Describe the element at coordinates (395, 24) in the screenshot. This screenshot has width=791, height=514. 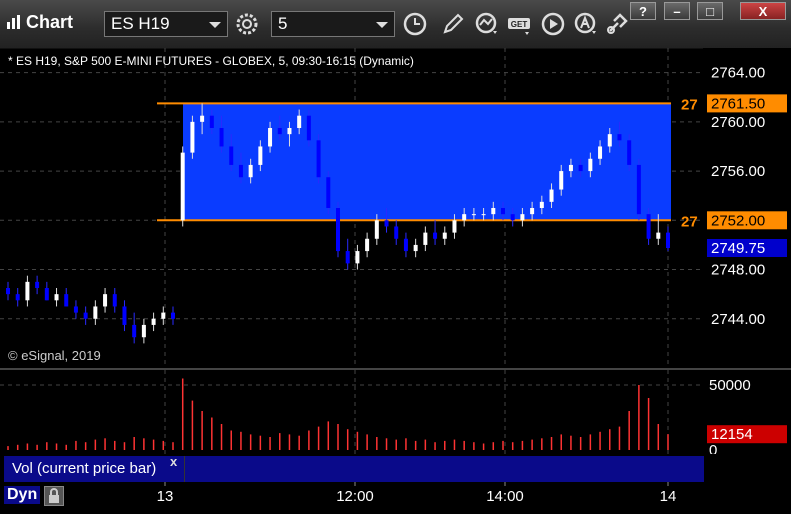
I see `chart-toolbar: Chart ES H19 5 GET ? – □ X` at that location.